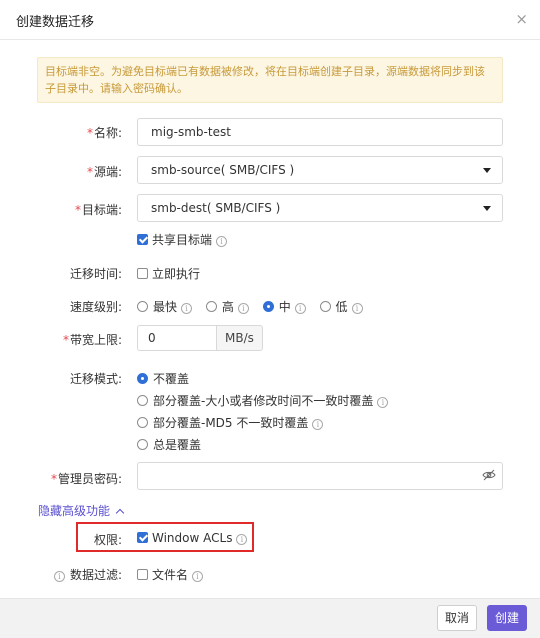 Image resolution: width=540 pixels, height=638 pixels. Describe the element at coordinates (216, 208) in the screenshot. I see `dest-select-value: smb-dest( SMB/CIFS )` at that location.